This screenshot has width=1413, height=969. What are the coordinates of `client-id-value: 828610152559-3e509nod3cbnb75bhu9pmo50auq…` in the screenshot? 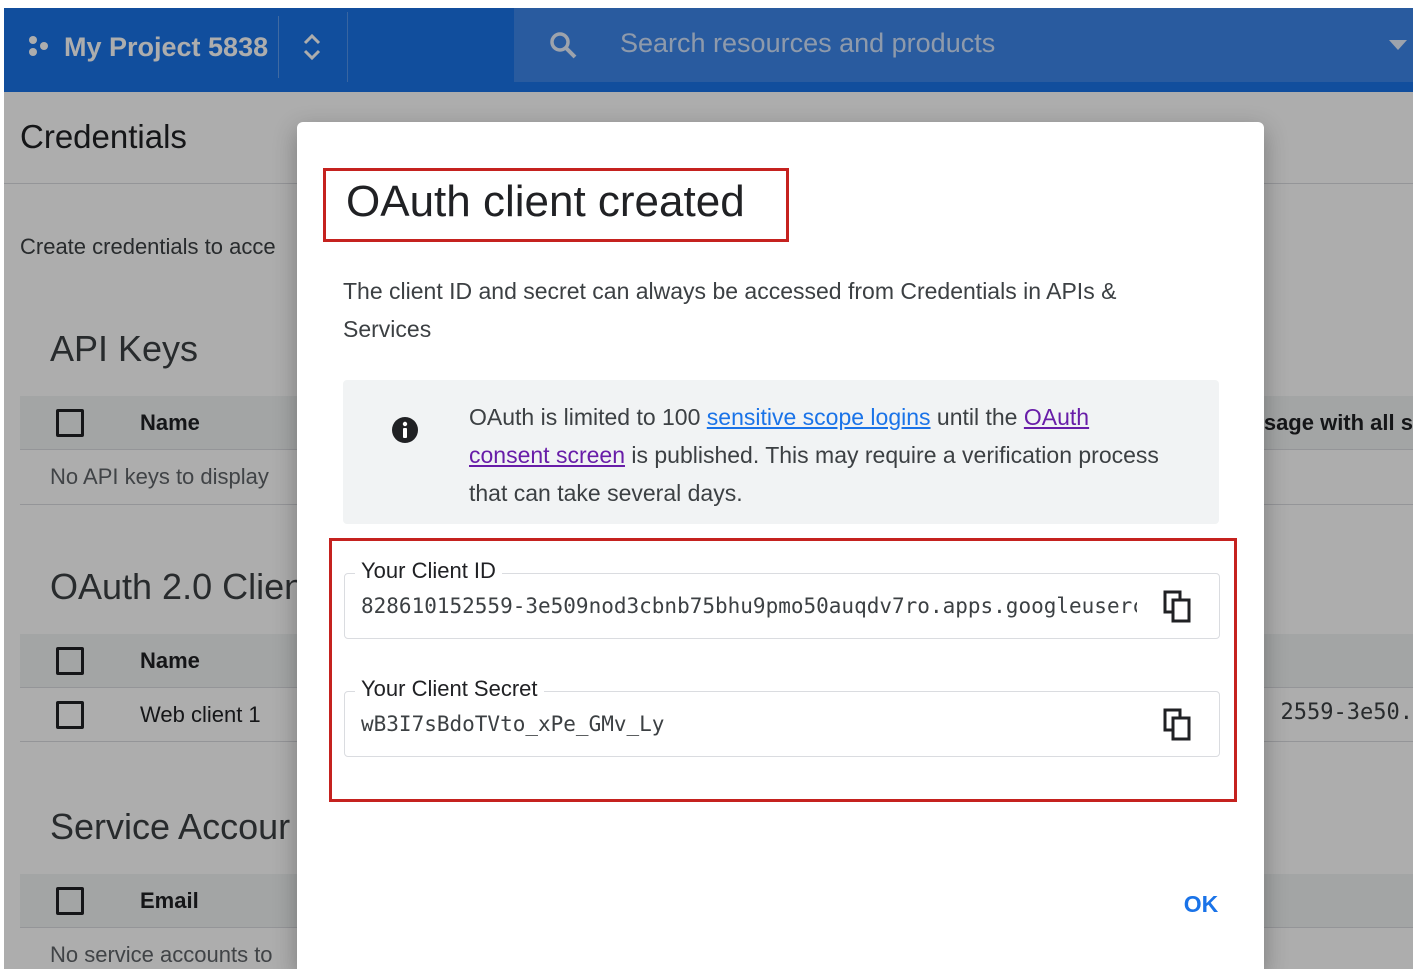 It's located at (749, 606).